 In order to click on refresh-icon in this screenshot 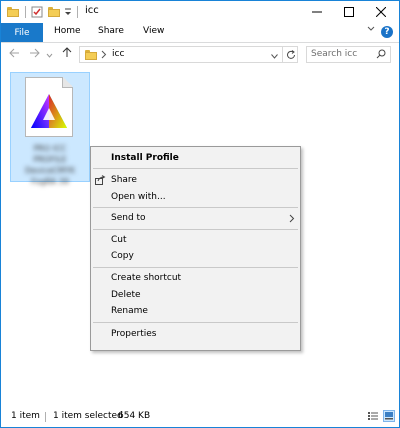, I will do `click(290, 54)`.